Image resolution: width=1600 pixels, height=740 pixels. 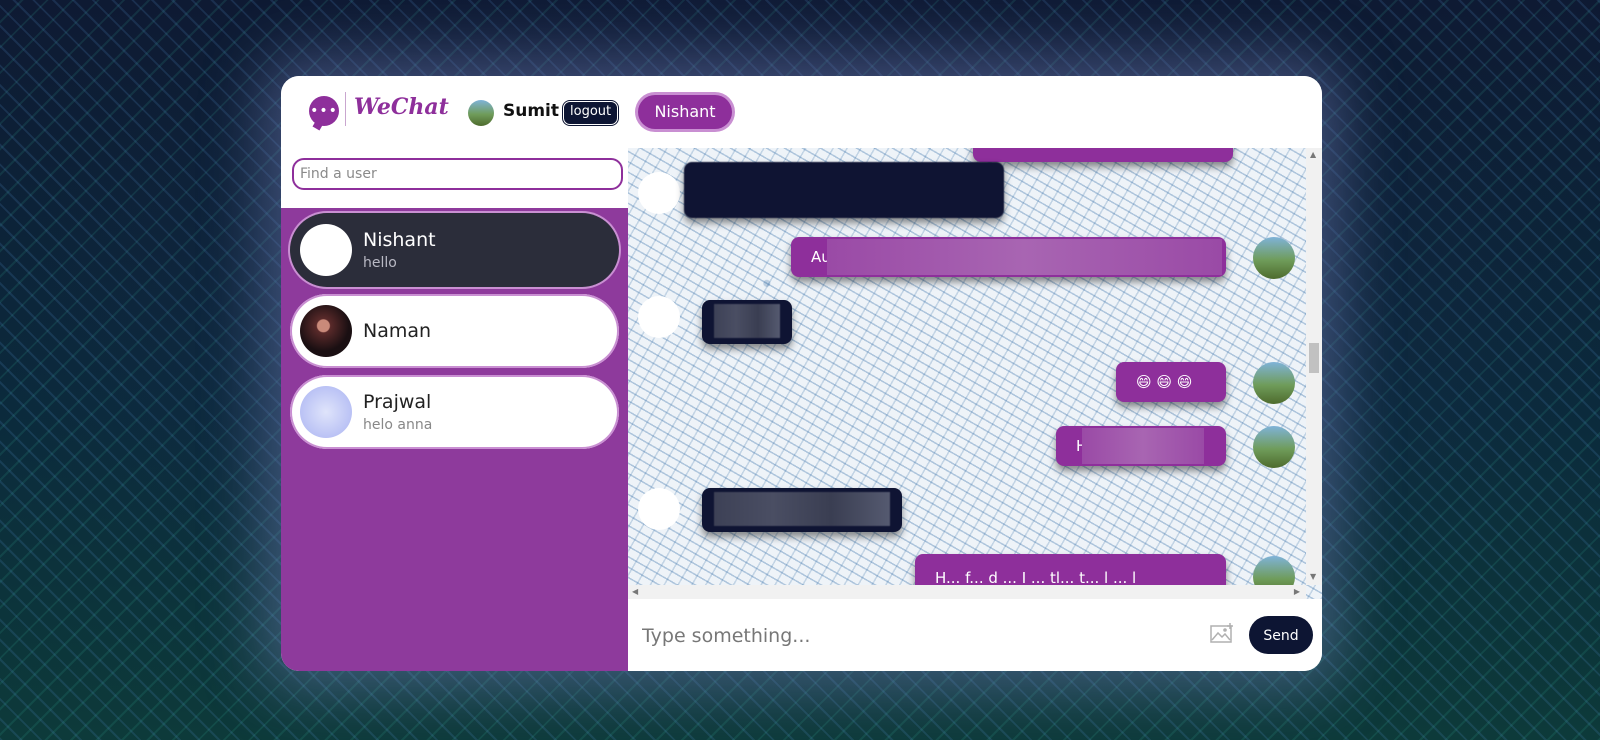 What do you see at coordinates (401, 107) in the screenshot?
I see `app-logo-text: WeChat` at bounding box center [401, 107].